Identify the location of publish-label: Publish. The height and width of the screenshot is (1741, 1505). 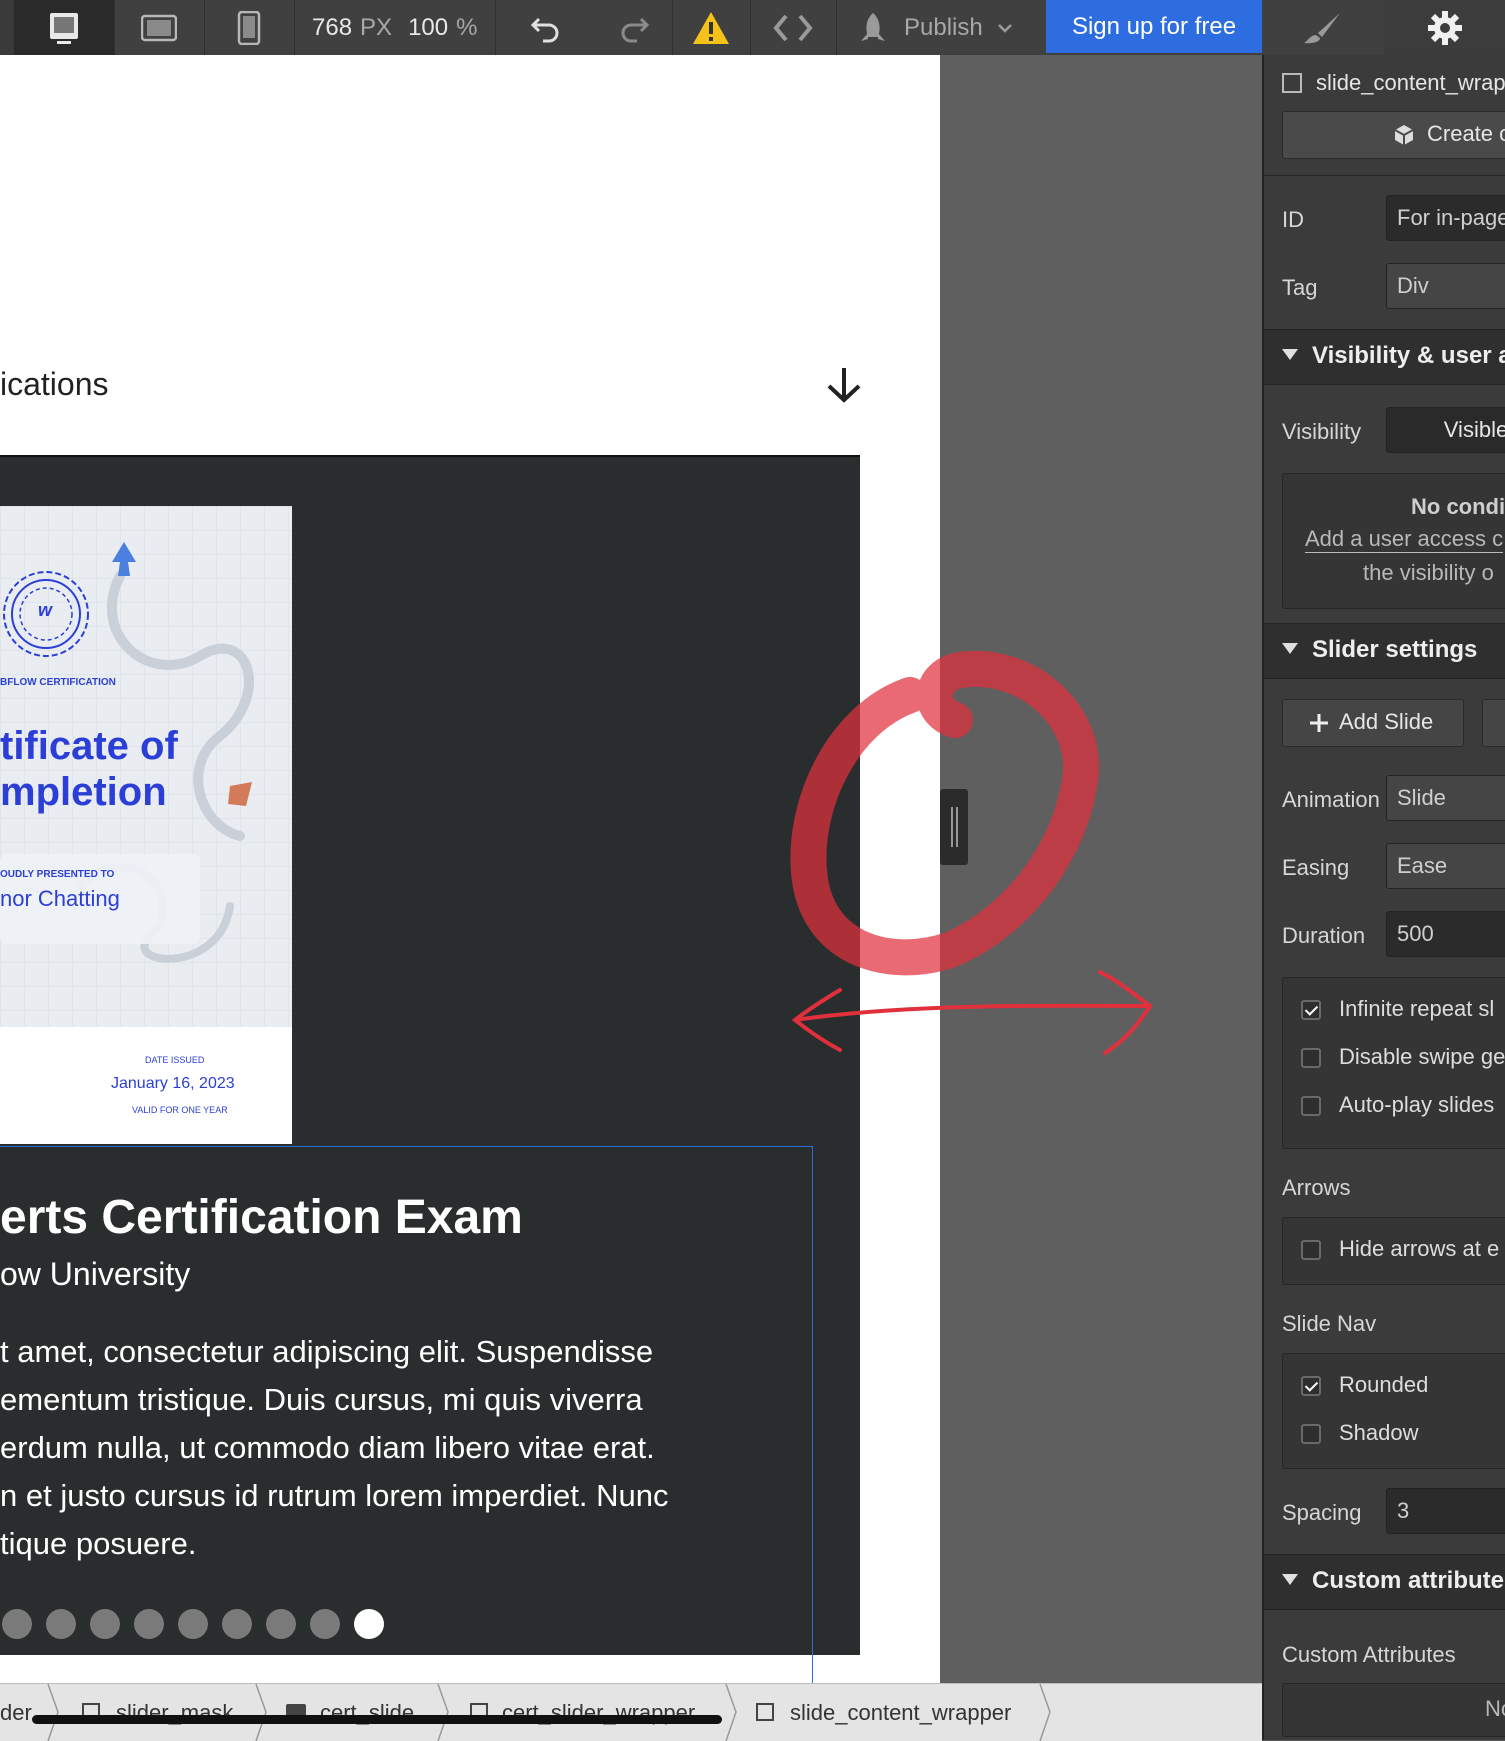
(943, 27).